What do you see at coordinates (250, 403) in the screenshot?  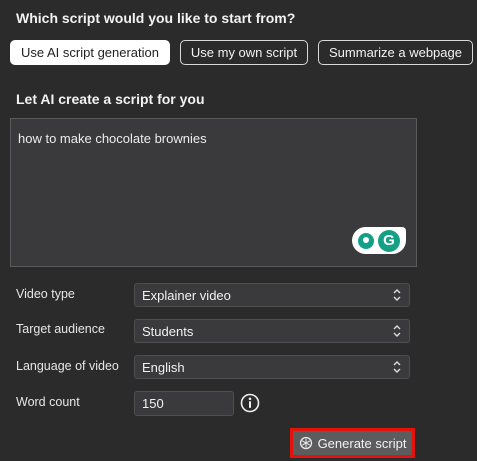 I see `info-icon` at bounding box center [250, 403].